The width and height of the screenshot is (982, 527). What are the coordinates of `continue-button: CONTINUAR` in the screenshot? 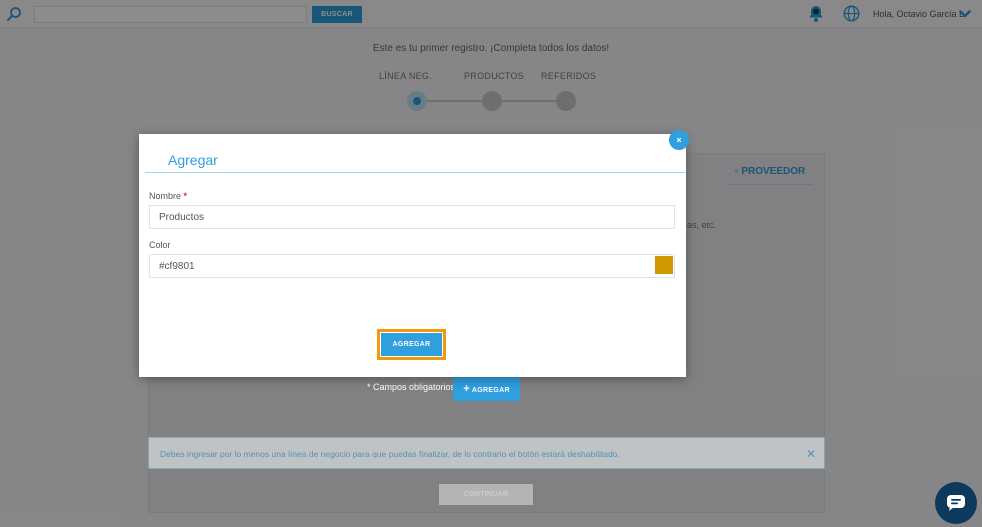 It's located at (486, 494).